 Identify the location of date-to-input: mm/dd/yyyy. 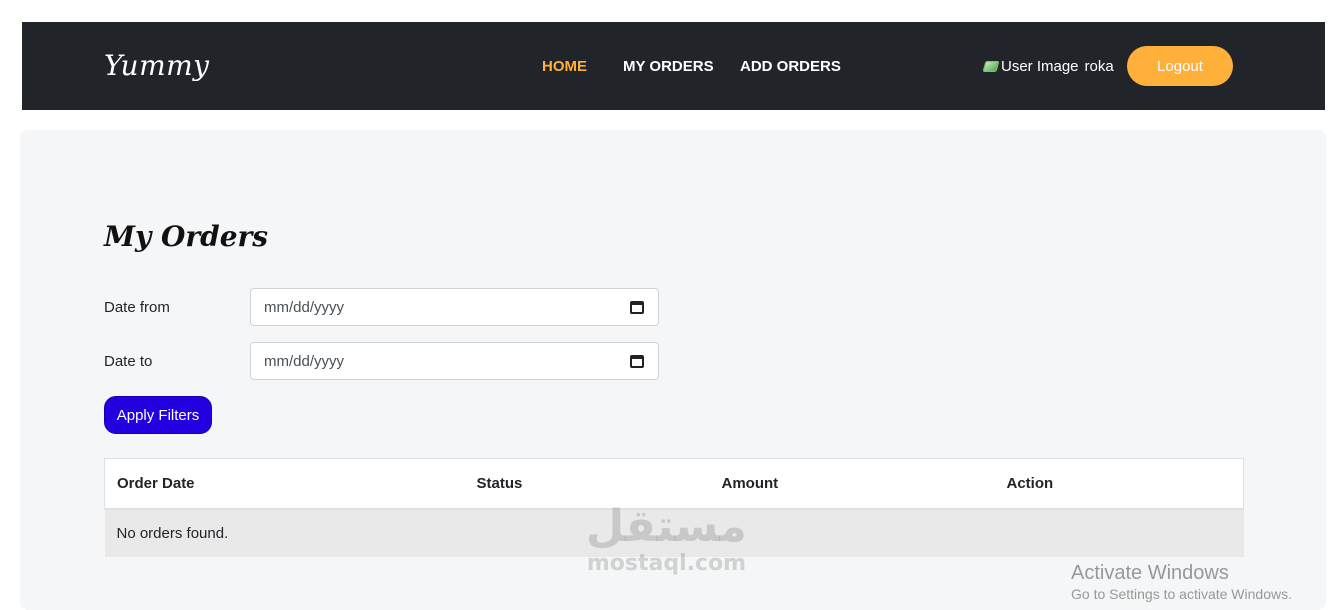
(454, 361).